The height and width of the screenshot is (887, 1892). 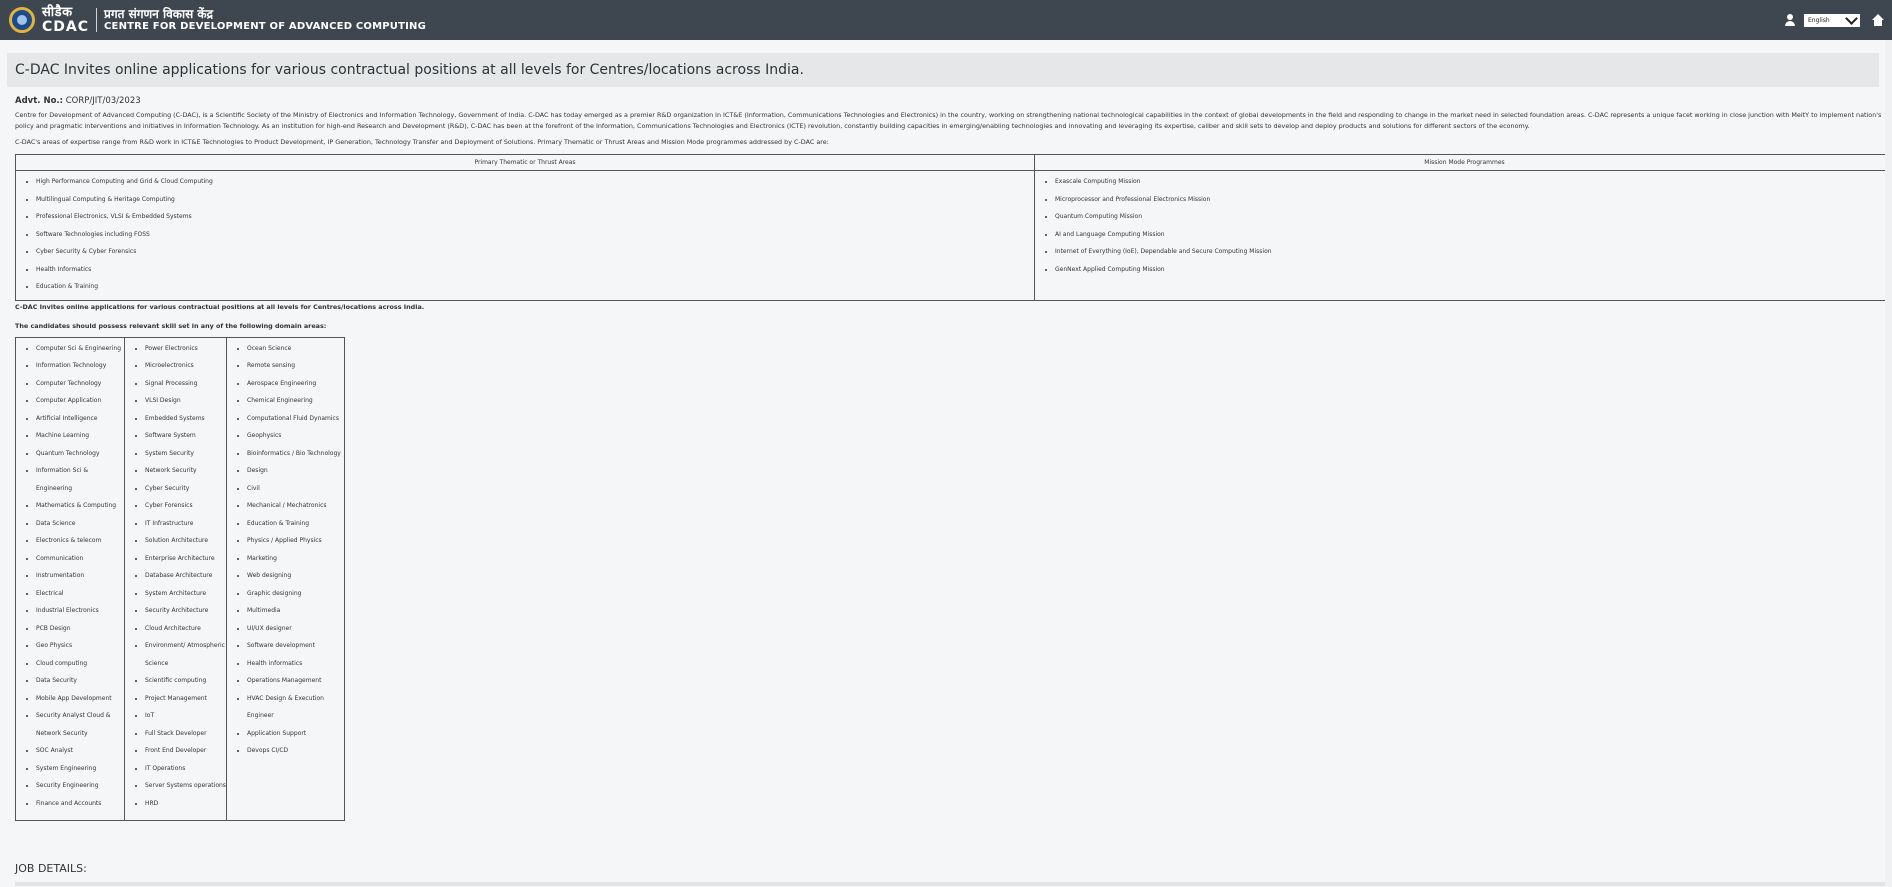 I want to click on list-item: Solution Architecture, so click(x=185, y=541).